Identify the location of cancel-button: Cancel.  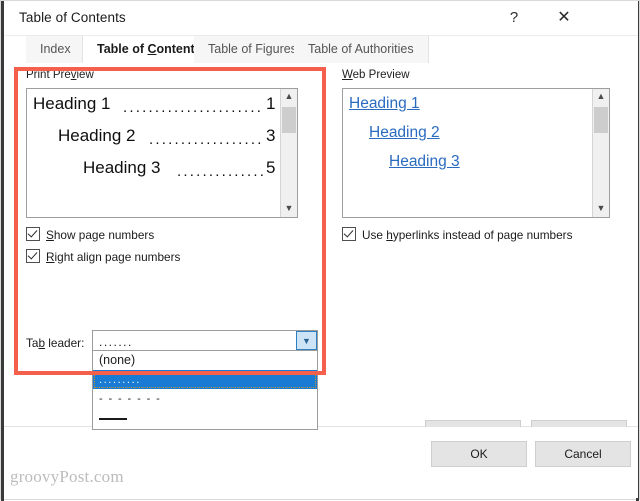
(583, 454).